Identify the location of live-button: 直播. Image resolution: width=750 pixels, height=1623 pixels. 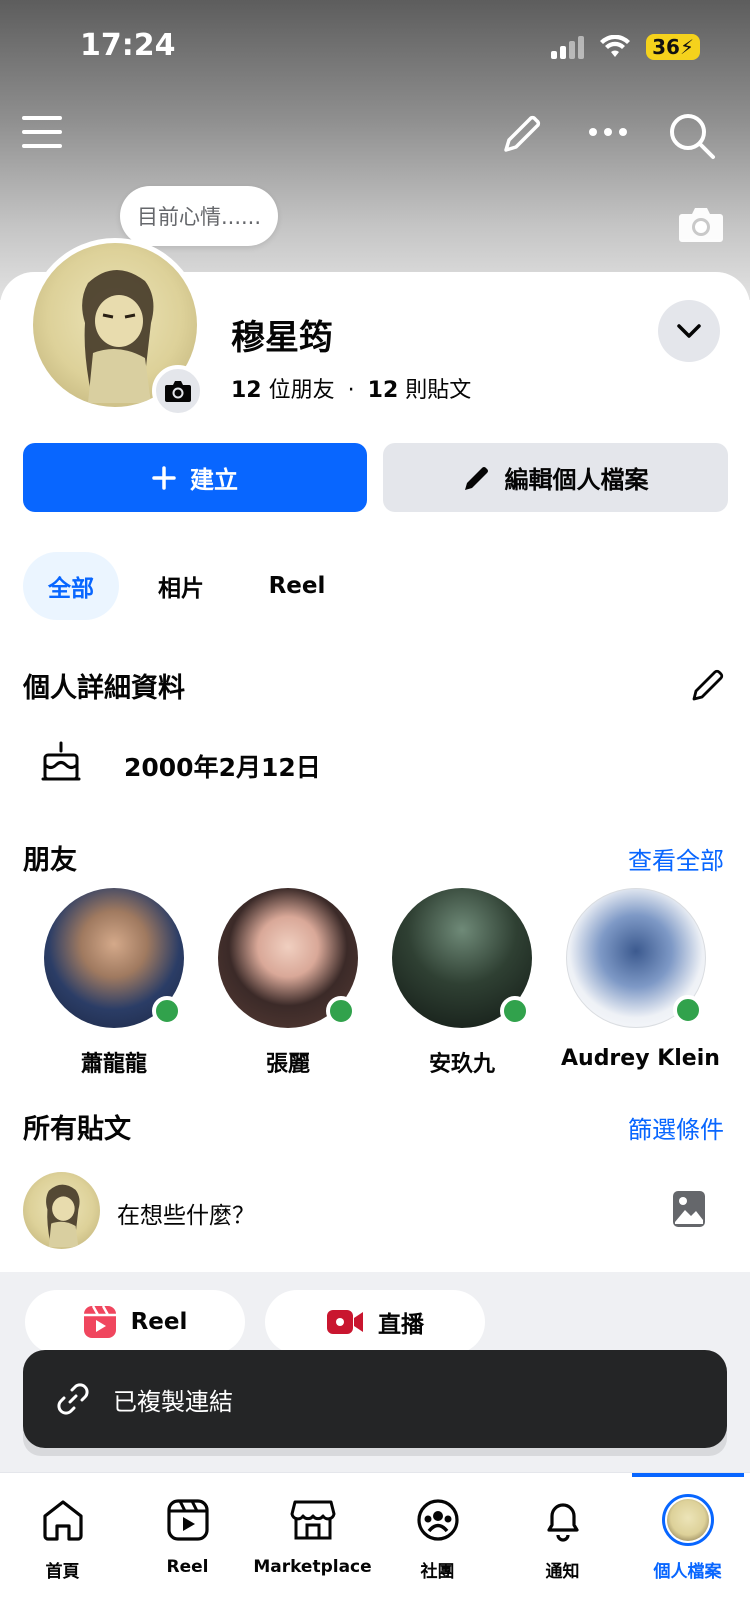
(375, 1322).